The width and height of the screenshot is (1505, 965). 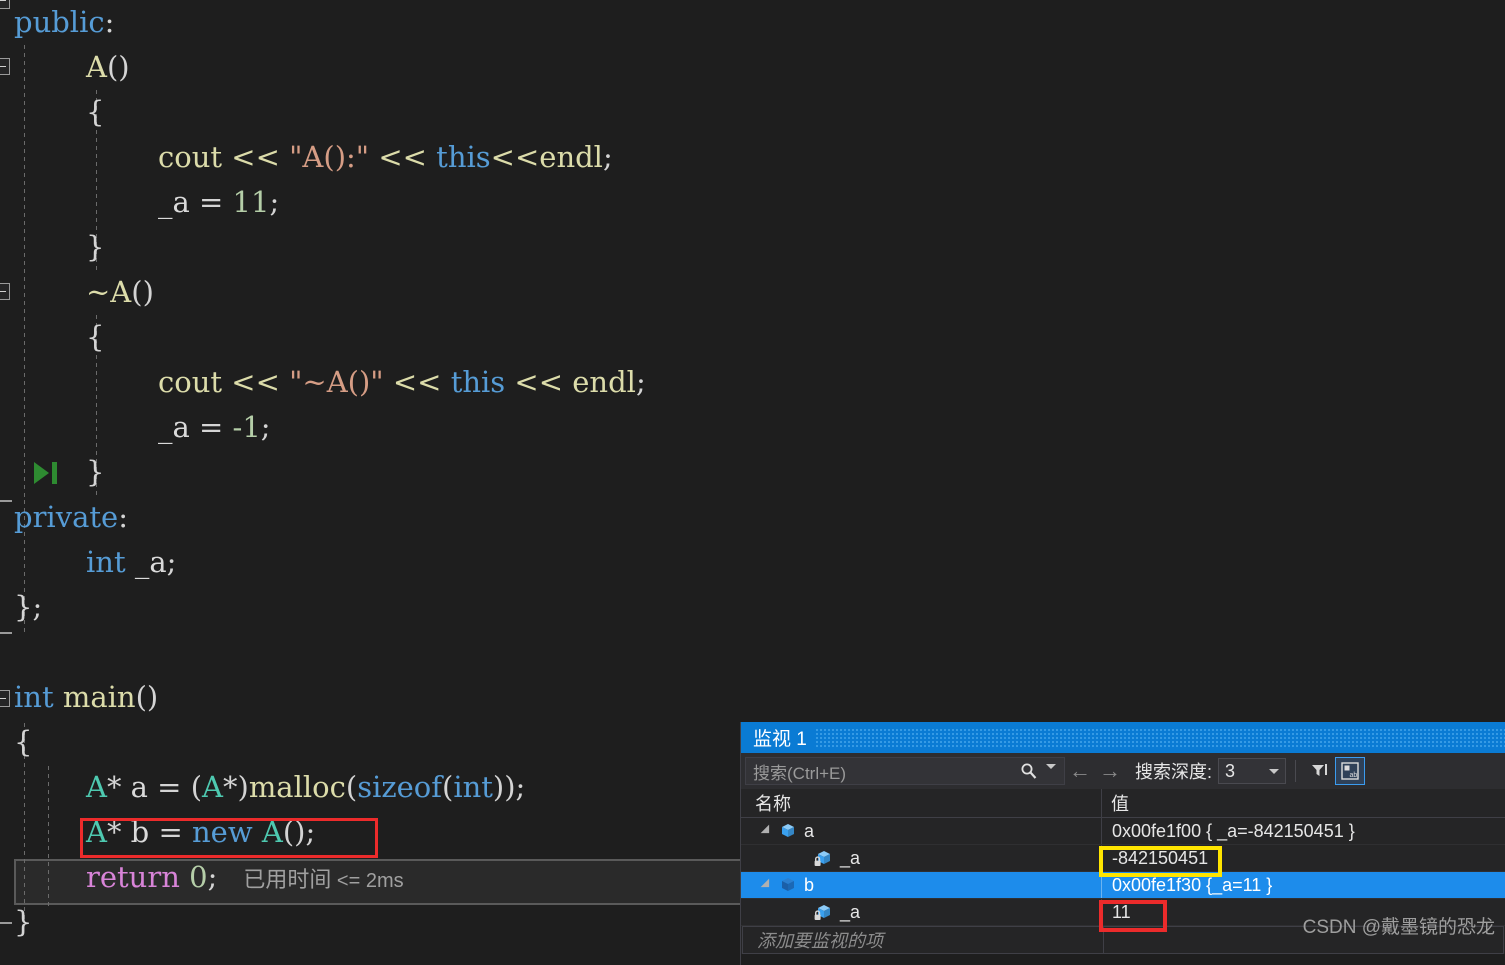 I want to click on watch-variable-value: 0x00fe1f30 {_a=11 }, so click(x=1303, y=885).